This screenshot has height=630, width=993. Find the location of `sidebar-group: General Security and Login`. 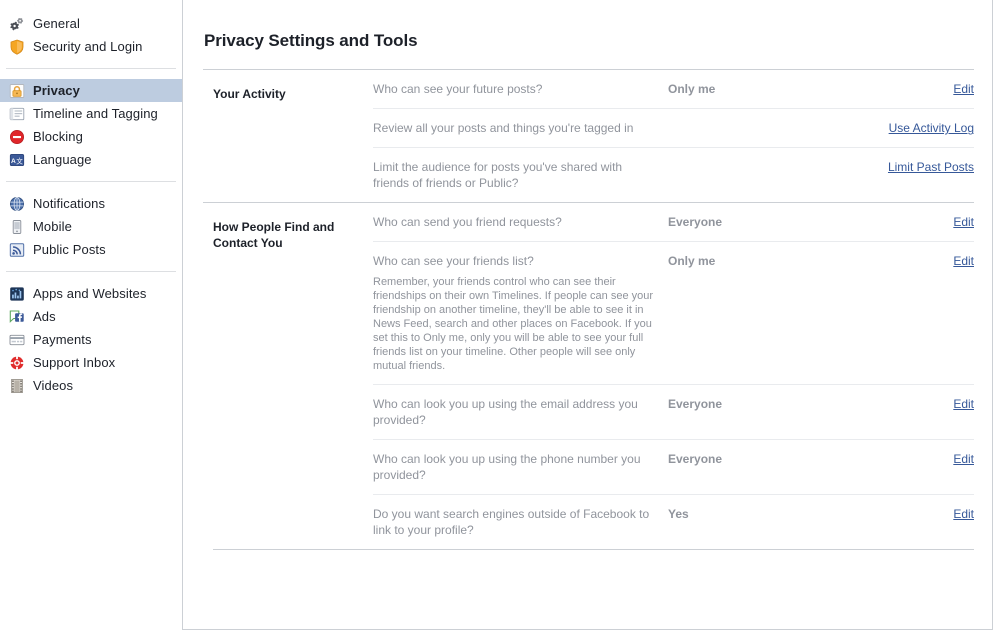

sidebar-group: General Security and Login is located at coordinates (91, 35).